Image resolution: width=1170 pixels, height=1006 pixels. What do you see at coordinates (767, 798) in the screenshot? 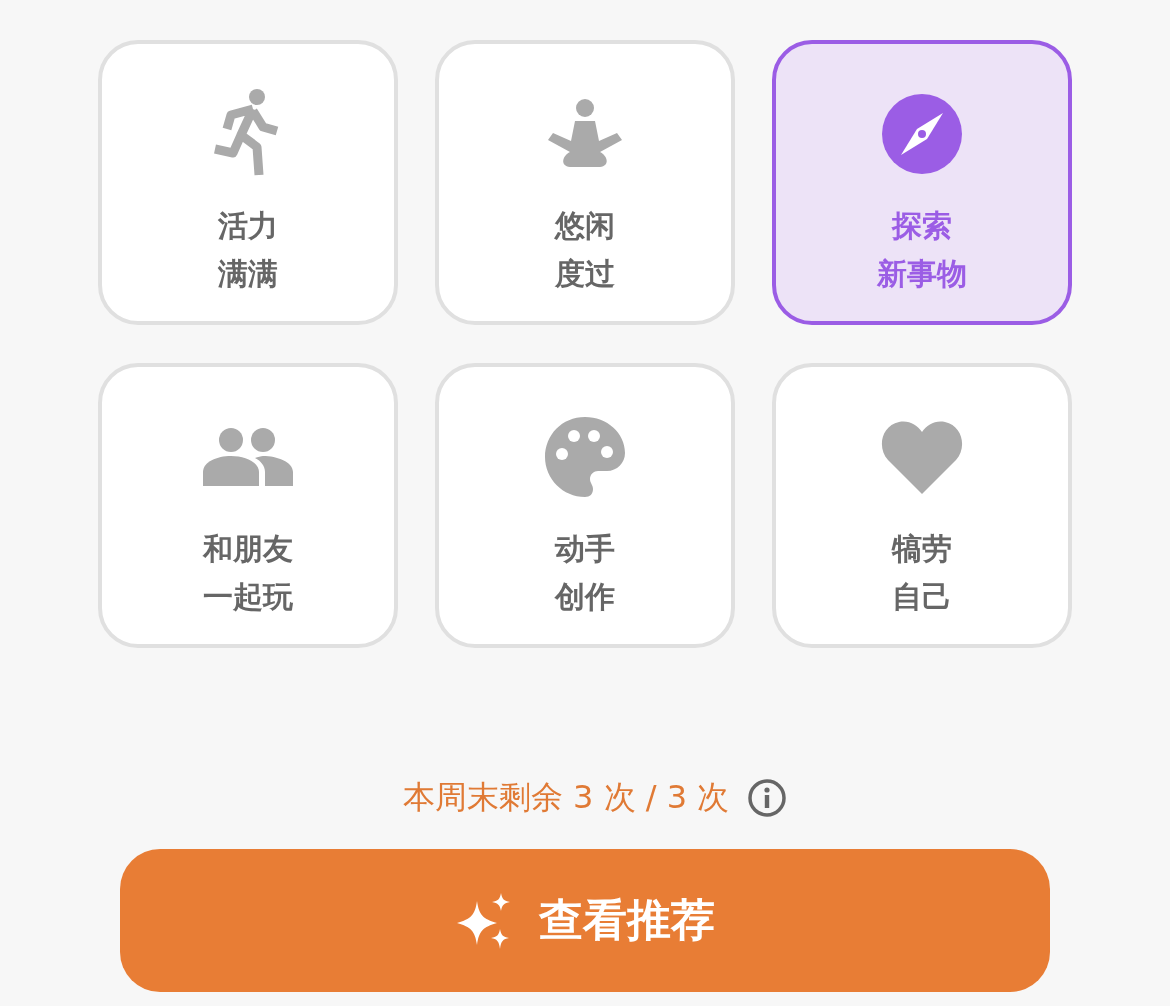
I see `info-icon` at bounding box center [767, 798].